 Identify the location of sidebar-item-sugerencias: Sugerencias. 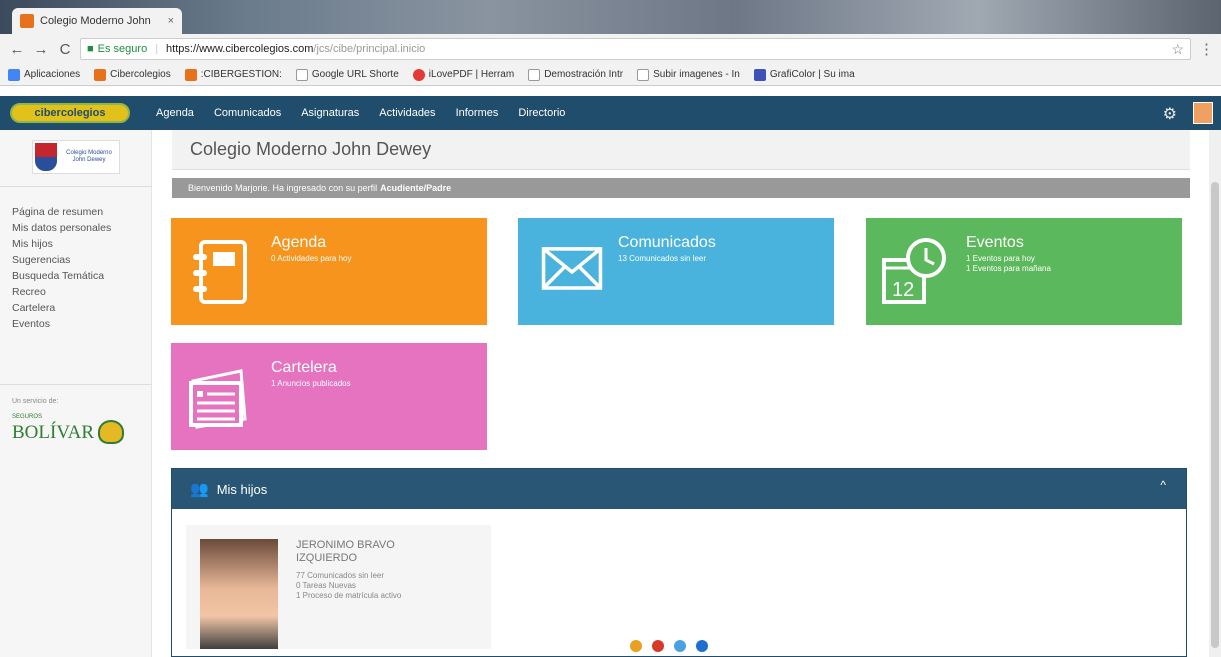
(61, 260).